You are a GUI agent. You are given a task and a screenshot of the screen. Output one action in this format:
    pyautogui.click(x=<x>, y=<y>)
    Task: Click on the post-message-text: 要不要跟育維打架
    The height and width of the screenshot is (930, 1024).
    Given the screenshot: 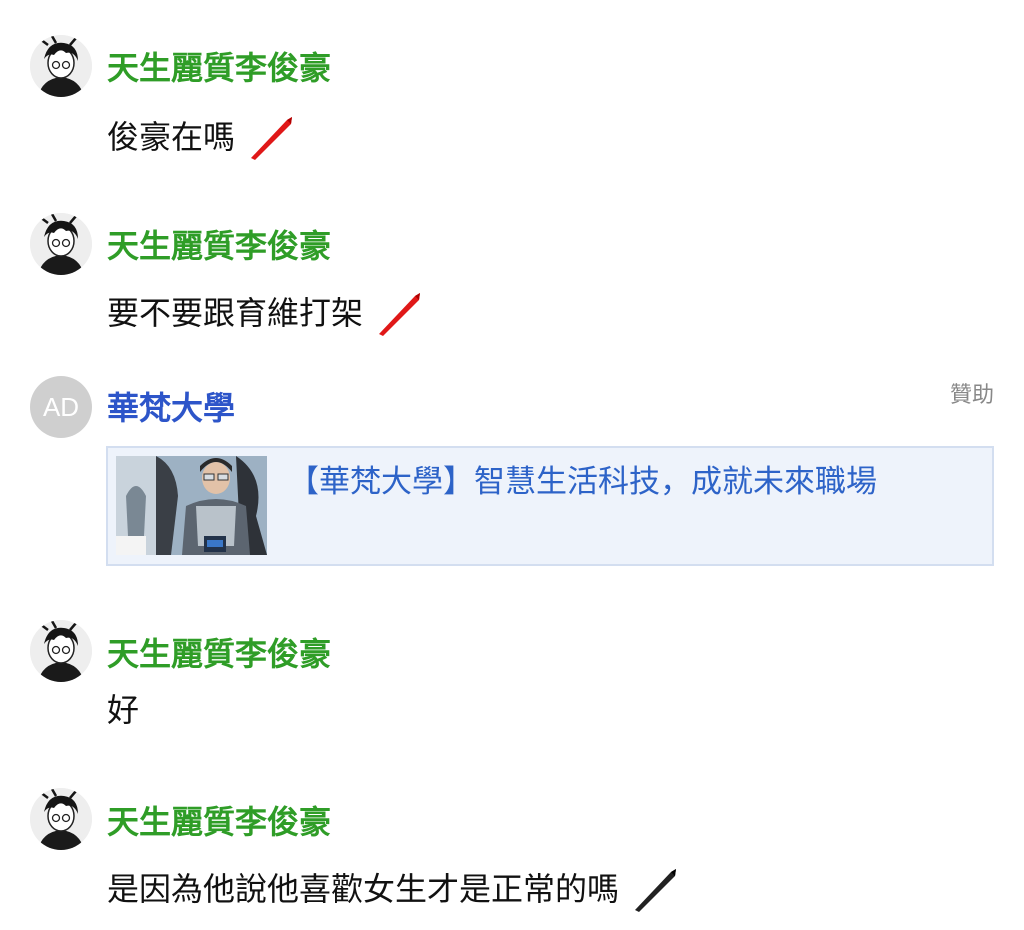 What is the action you would take?
    pyautogui.click(x=235, y=313)
    